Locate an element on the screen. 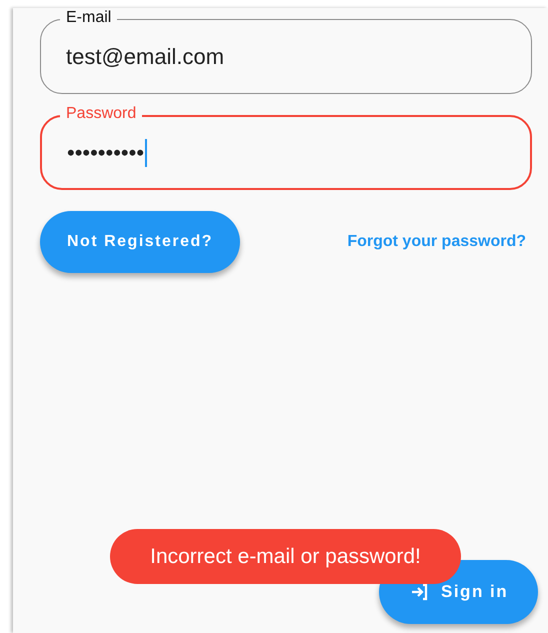 The height and width of the screenshot is (633, 548). forgot-password-link: Forgot your password? is located at coordinates (436, 242).